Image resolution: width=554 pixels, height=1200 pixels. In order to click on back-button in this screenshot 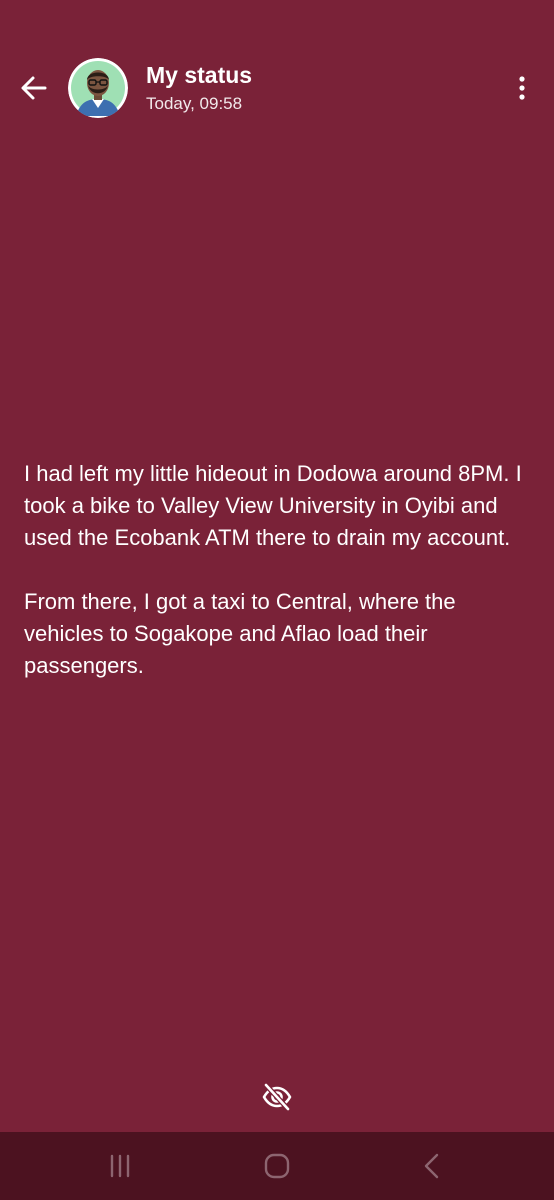, I will do `click(34, 88)`.